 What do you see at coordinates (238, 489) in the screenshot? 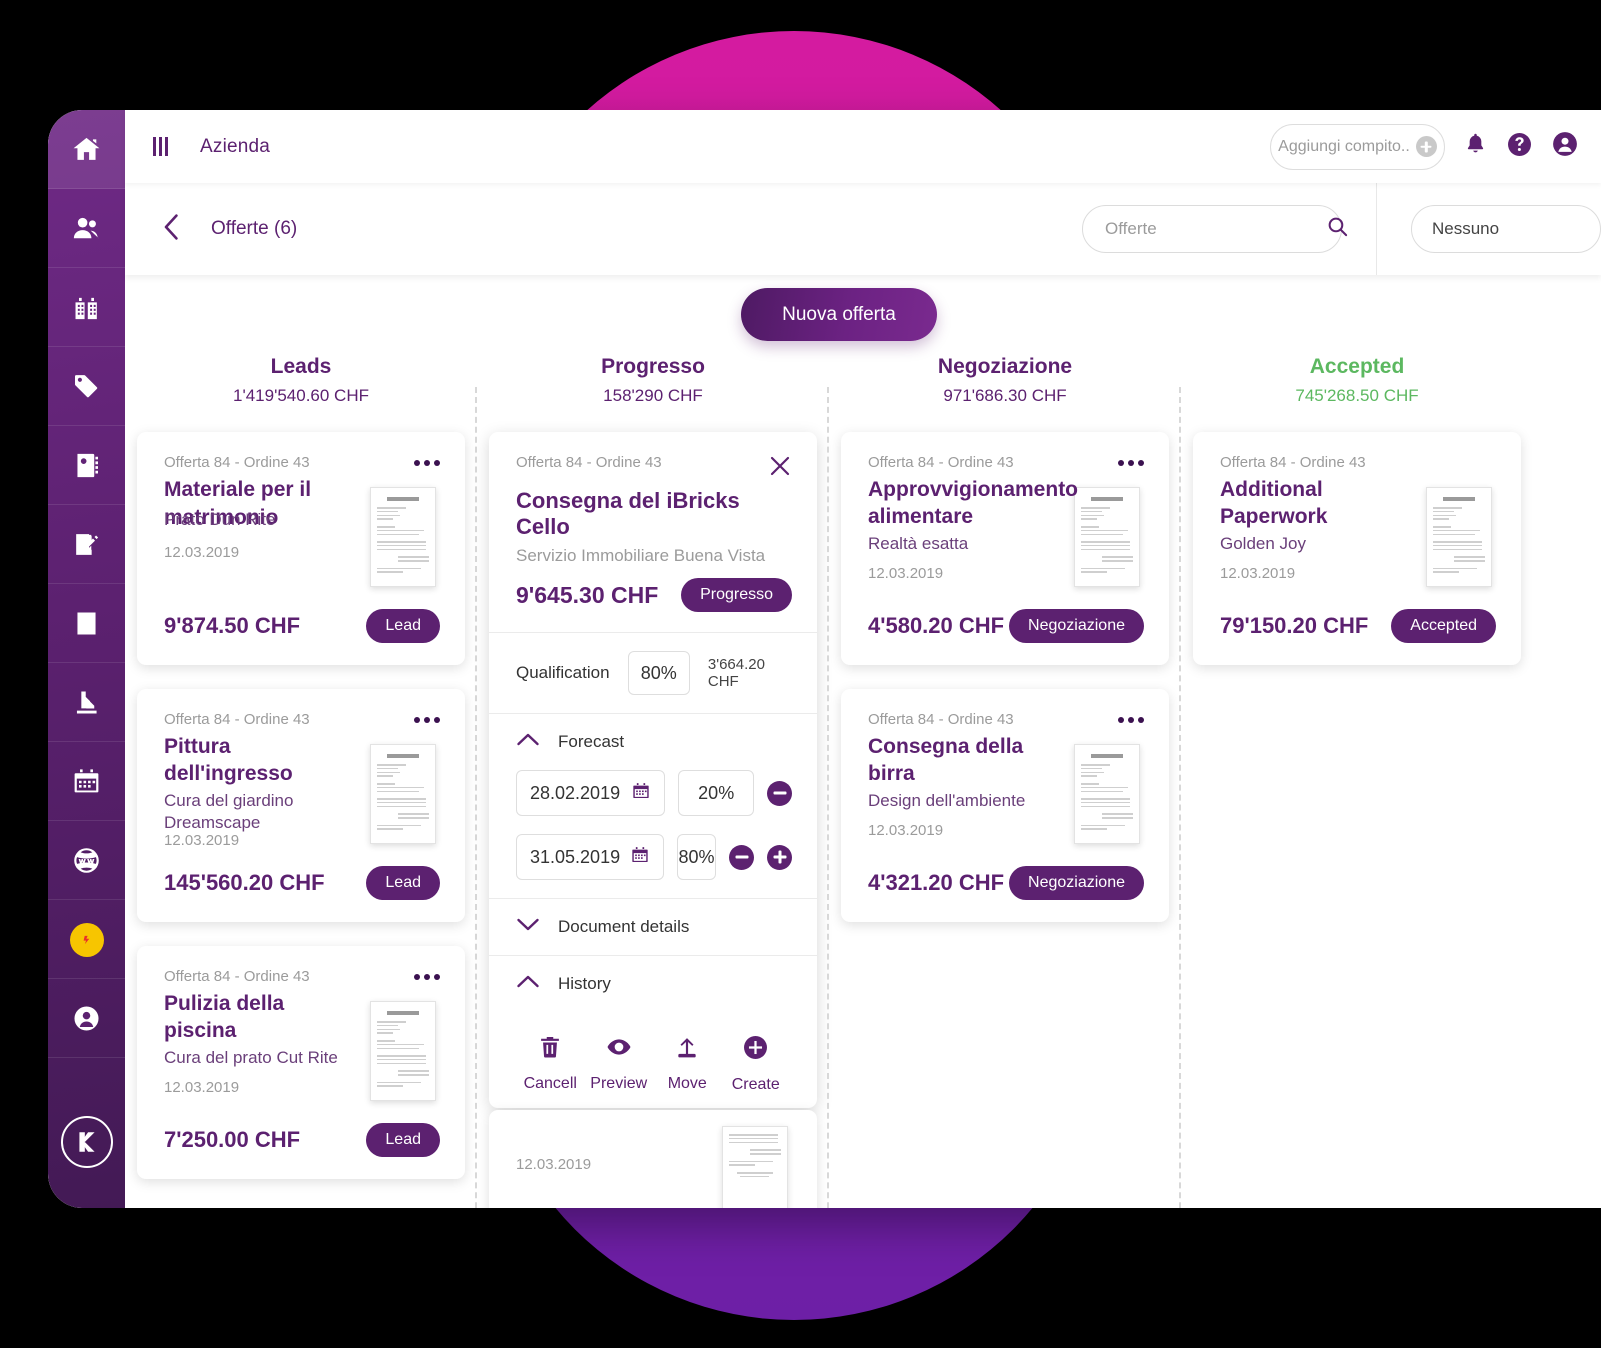
I see `card-title: Materiale per il` at bounding box center [238, 489].